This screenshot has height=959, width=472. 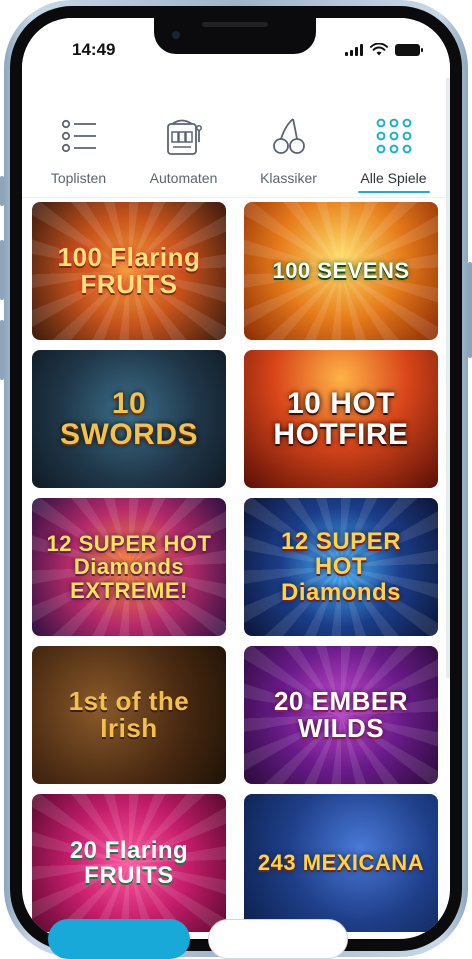 I want to click on game-tile: 100 Flaring FRUITS, so click(x=129, y=271).